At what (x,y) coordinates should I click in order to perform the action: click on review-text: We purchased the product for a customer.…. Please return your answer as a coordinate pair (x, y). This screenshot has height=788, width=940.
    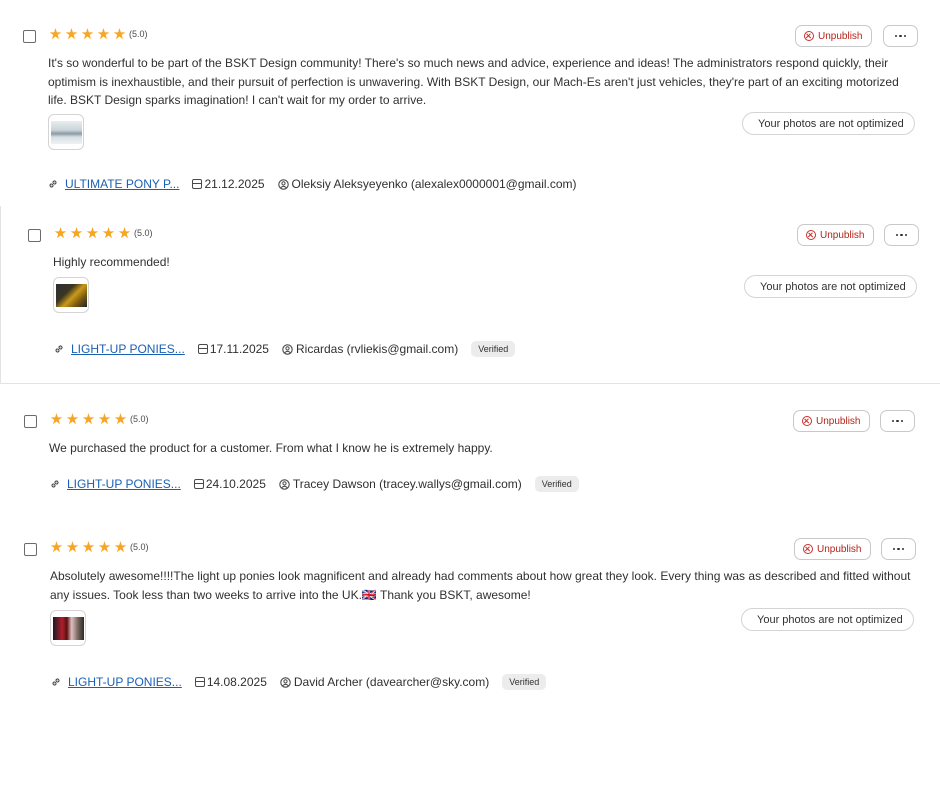
    Looking at the image, I should click on (271, 448).